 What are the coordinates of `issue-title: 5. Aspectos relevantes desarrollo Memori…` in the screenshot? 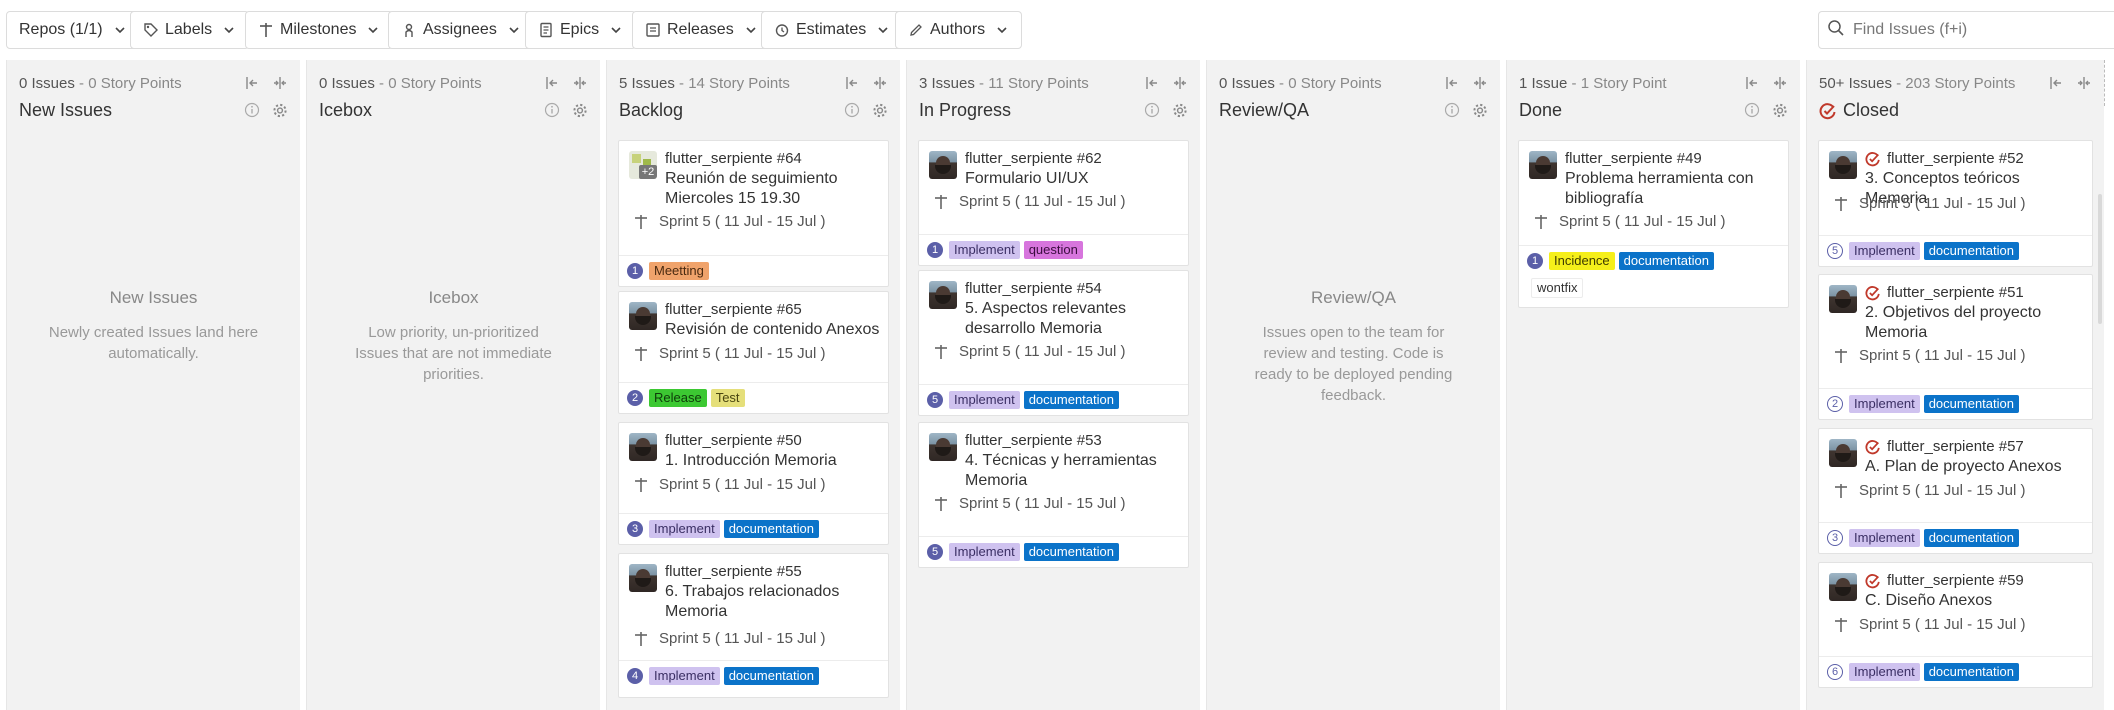 It's located at (1056, 319).